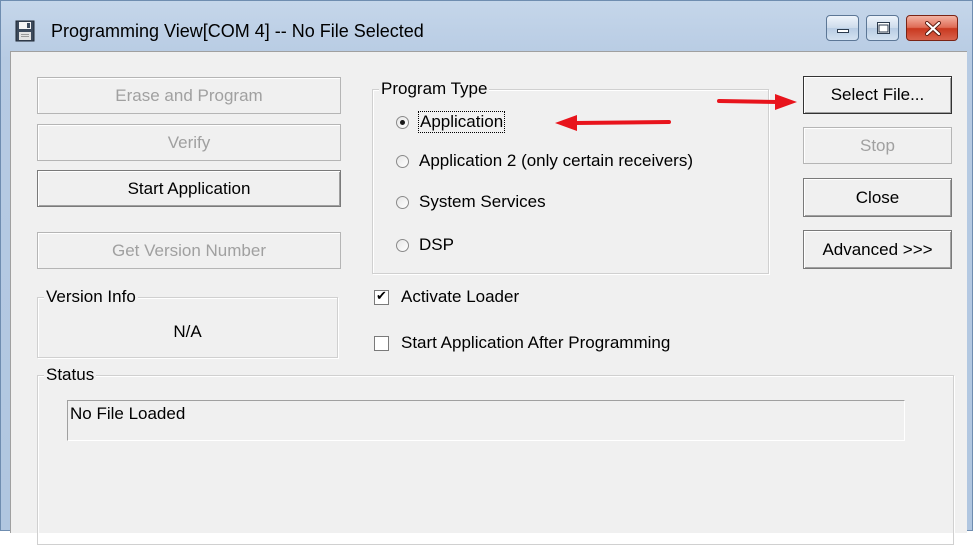 The height and width of the screenshot is (545, 973). Describe the element at coordinates (486, 420) in the screenshot. I see `status-text-field: No File Loaded` at that location.